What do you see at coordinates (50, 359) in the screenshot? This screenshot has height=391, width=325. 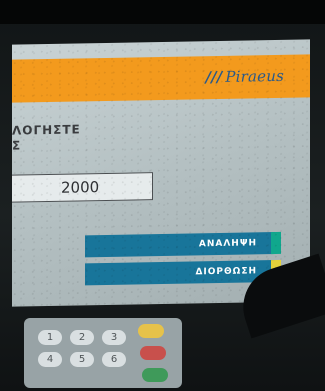 I see `key-4: 4` at bounding box center [50, 359].